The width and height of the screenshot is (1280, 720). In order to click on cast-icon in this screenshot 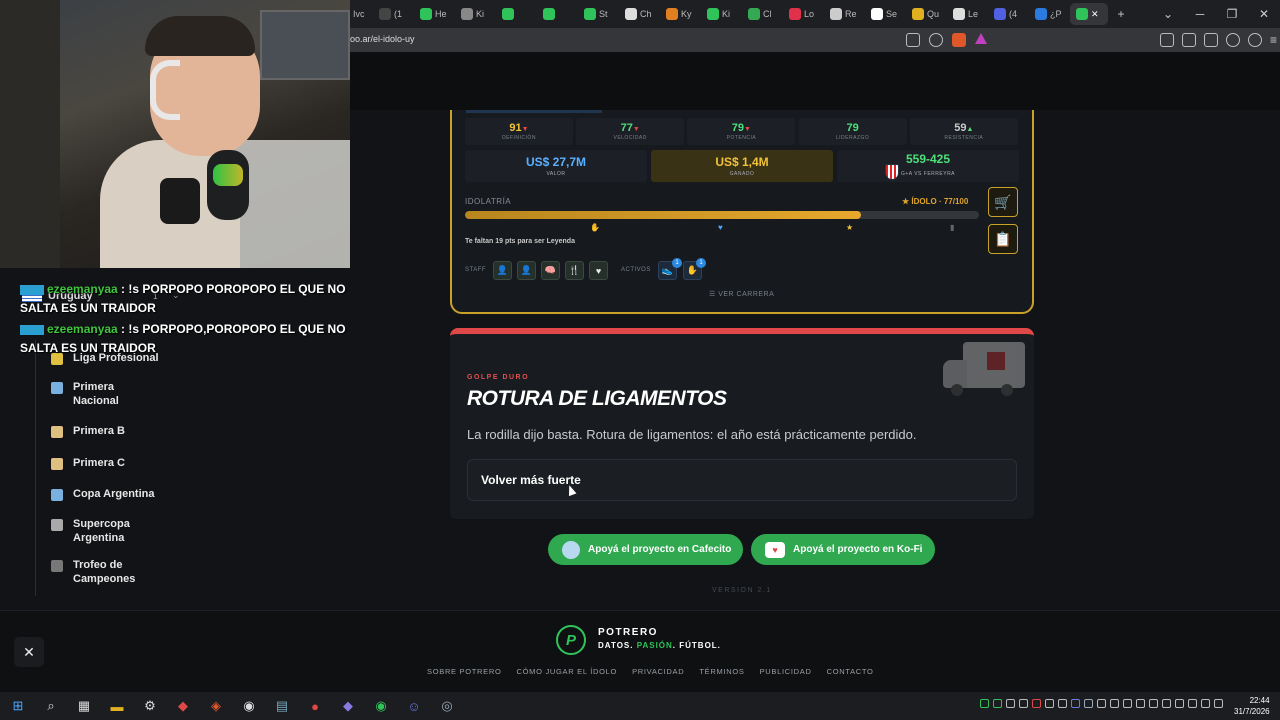, I will do `click(913, 40)`.